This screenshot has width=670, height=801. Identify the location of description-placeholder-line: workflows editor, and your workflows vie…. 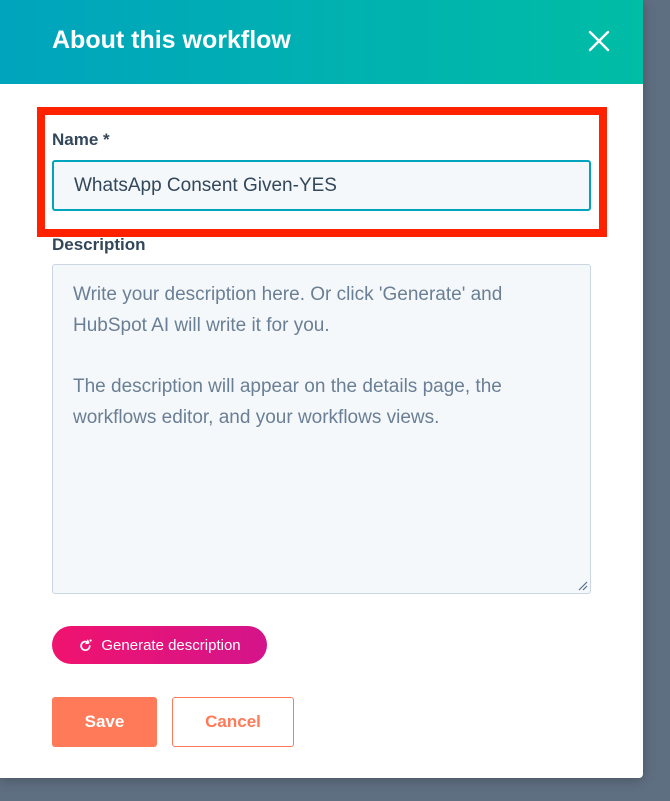
(256, 417).